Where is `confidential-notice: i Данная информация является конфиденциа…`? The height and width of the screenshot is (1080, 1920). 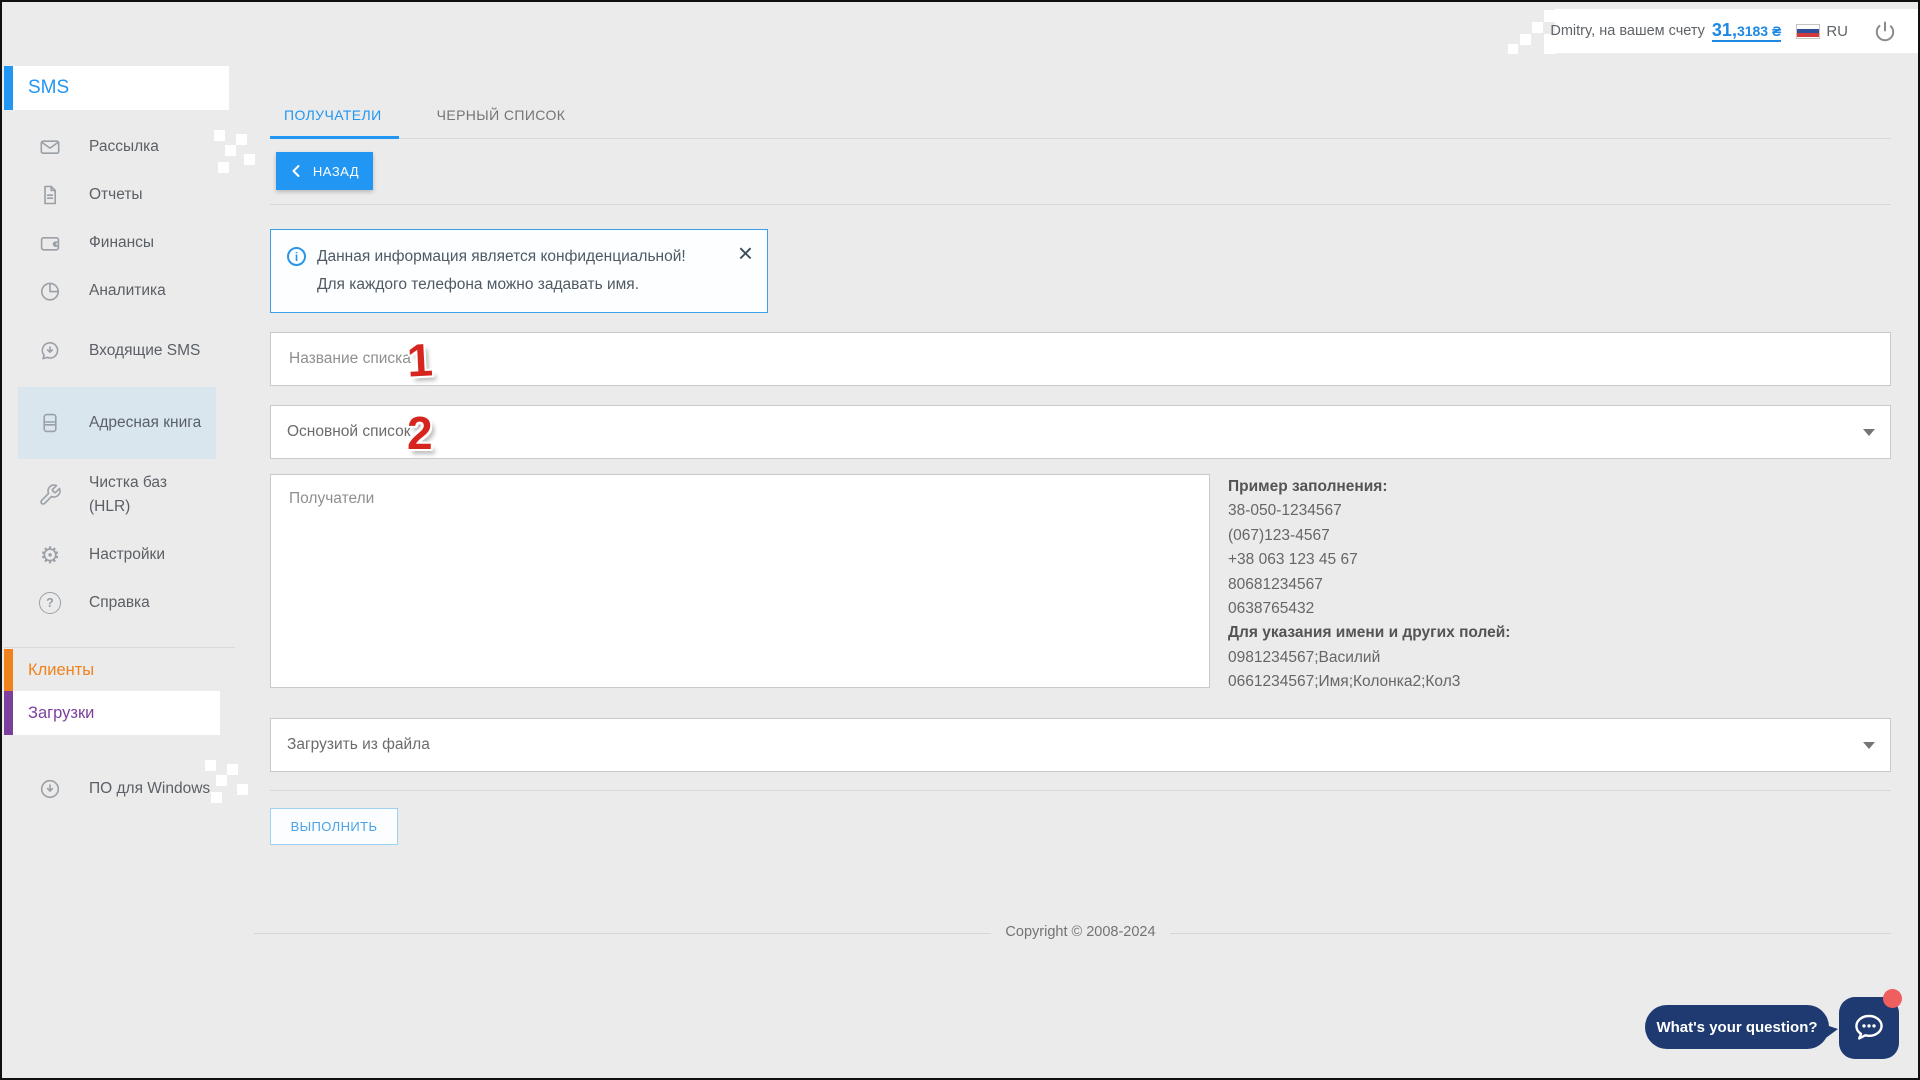
confidential-notice: i Данная информация является конфиденциа… is located at coordinates (519, 271).